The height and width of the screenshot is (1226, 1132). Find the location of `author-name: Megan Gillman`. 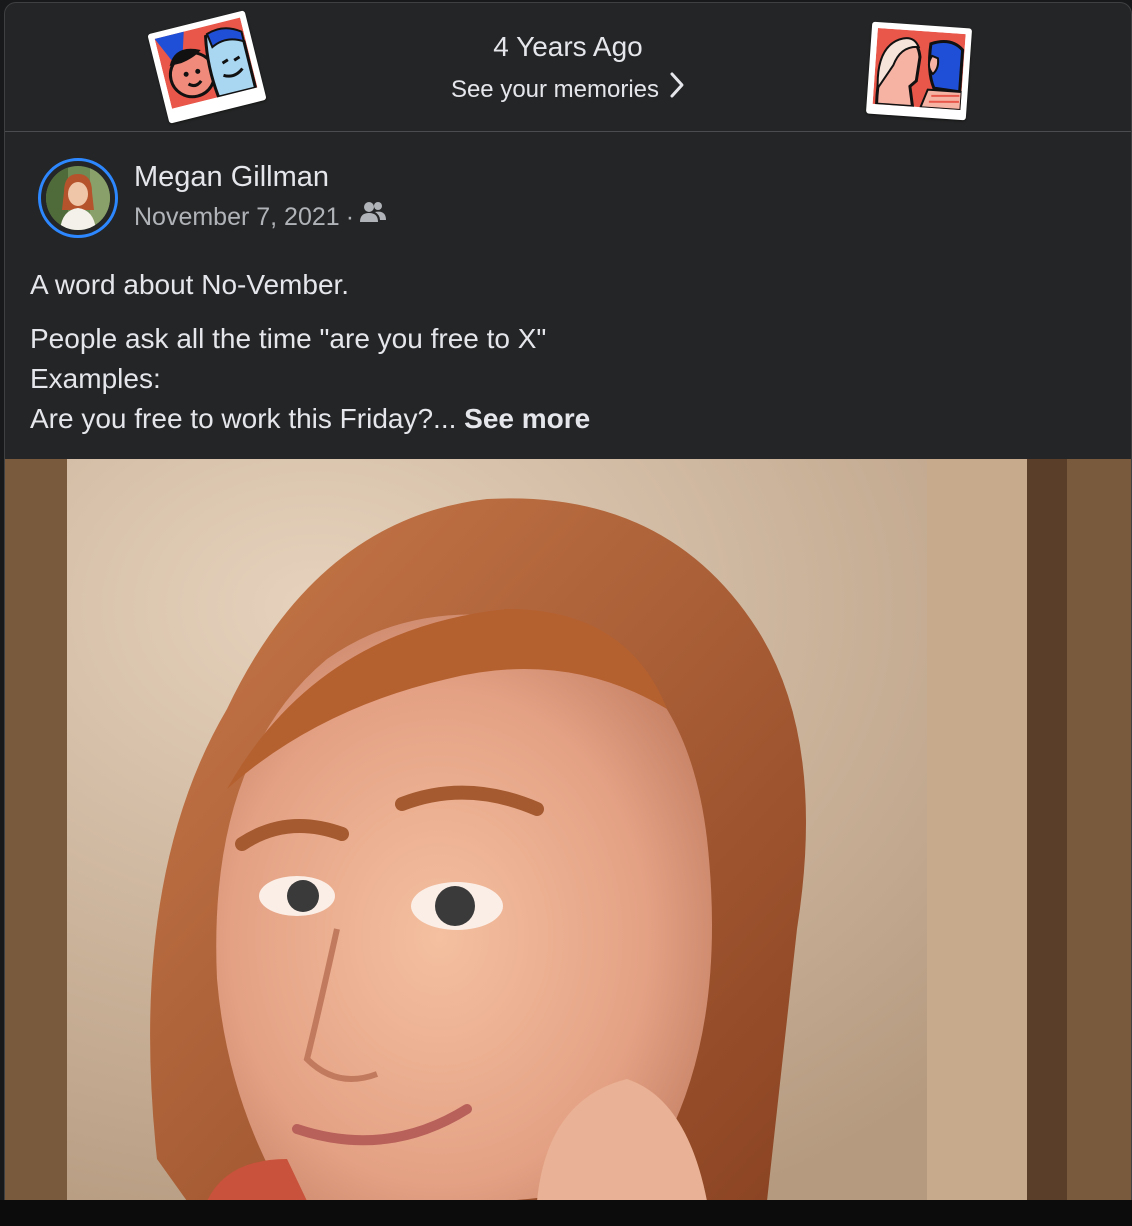

author-name: Megan Gillman is located at coordinates (231, 177).